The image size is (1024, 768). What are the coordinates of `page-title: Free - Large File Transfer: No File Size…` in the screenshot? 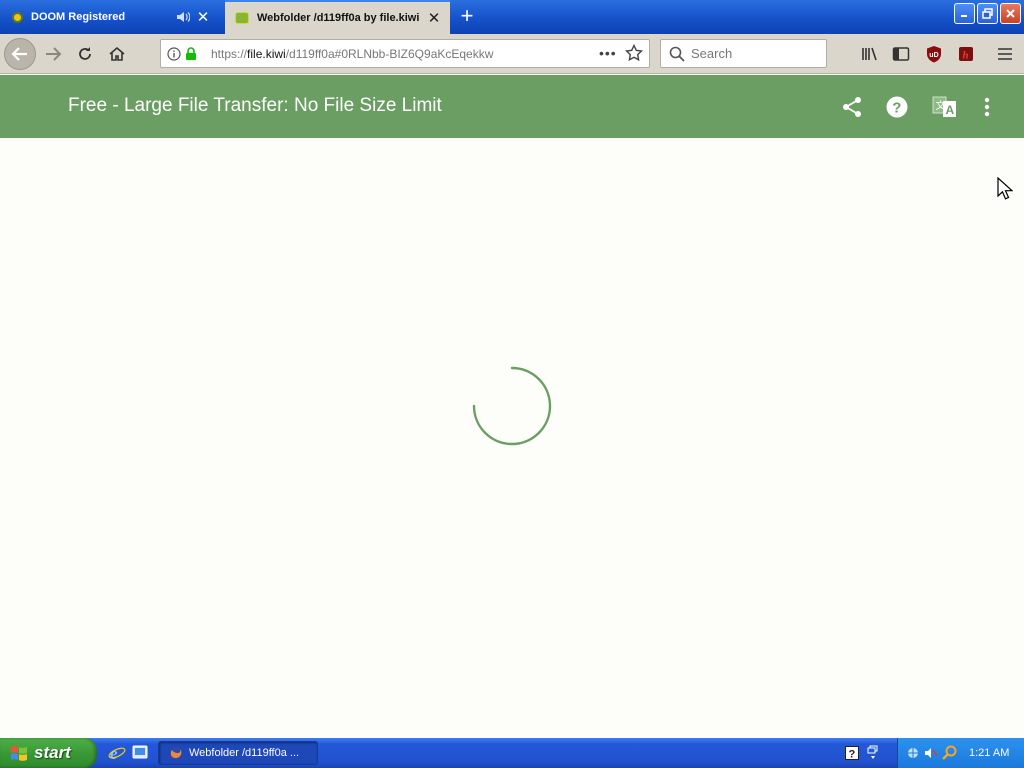 It's located at (255, 105).